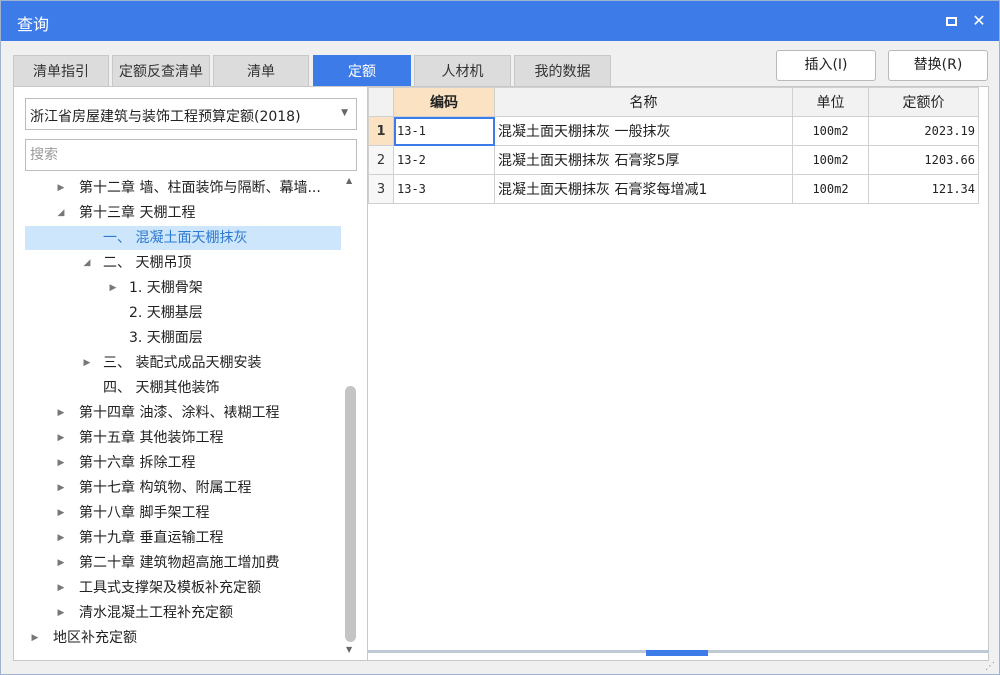  I want to click on tree-item: 3. 天棚面层, so click(183, 338).